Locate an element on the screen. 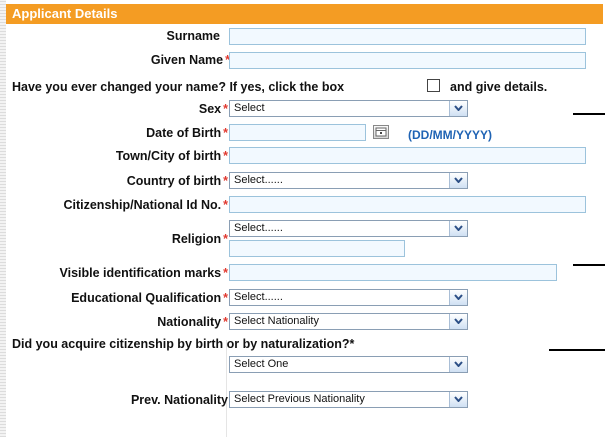  citizenship-id-label: Citizenship/National Id No. * is located at coordinates (145, 205).